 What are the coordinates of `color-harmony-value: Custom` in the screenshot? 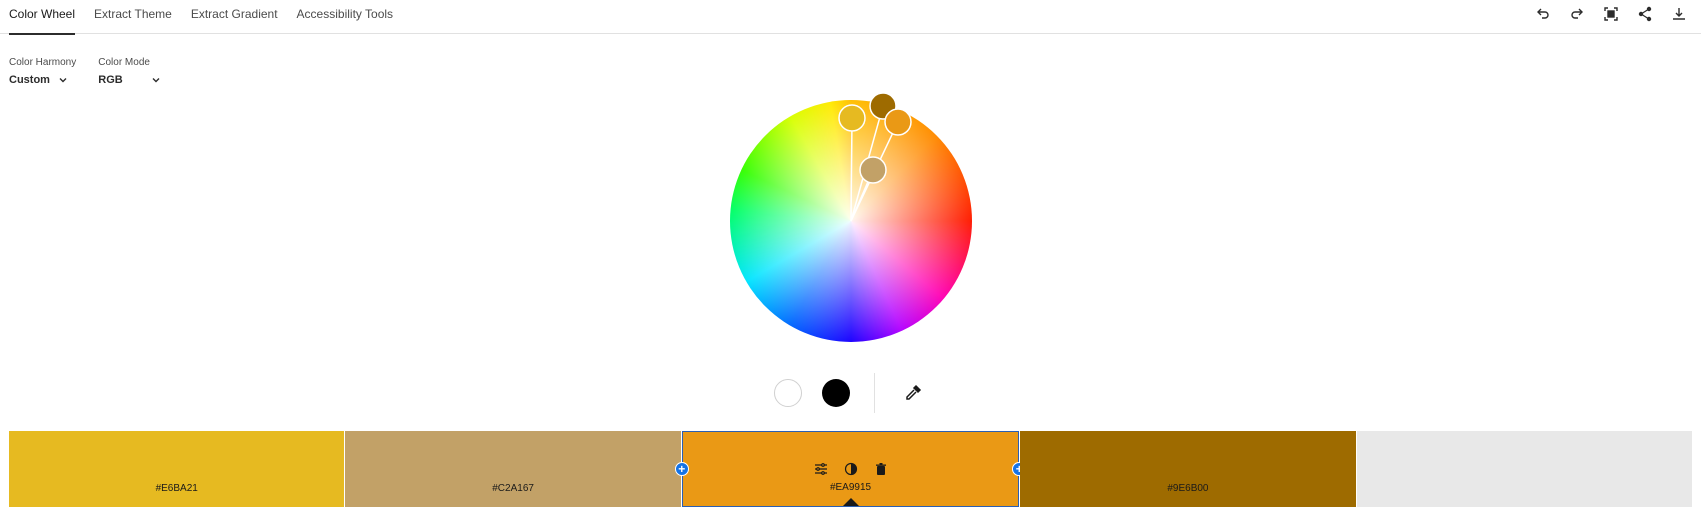 It's located at (29, 80).